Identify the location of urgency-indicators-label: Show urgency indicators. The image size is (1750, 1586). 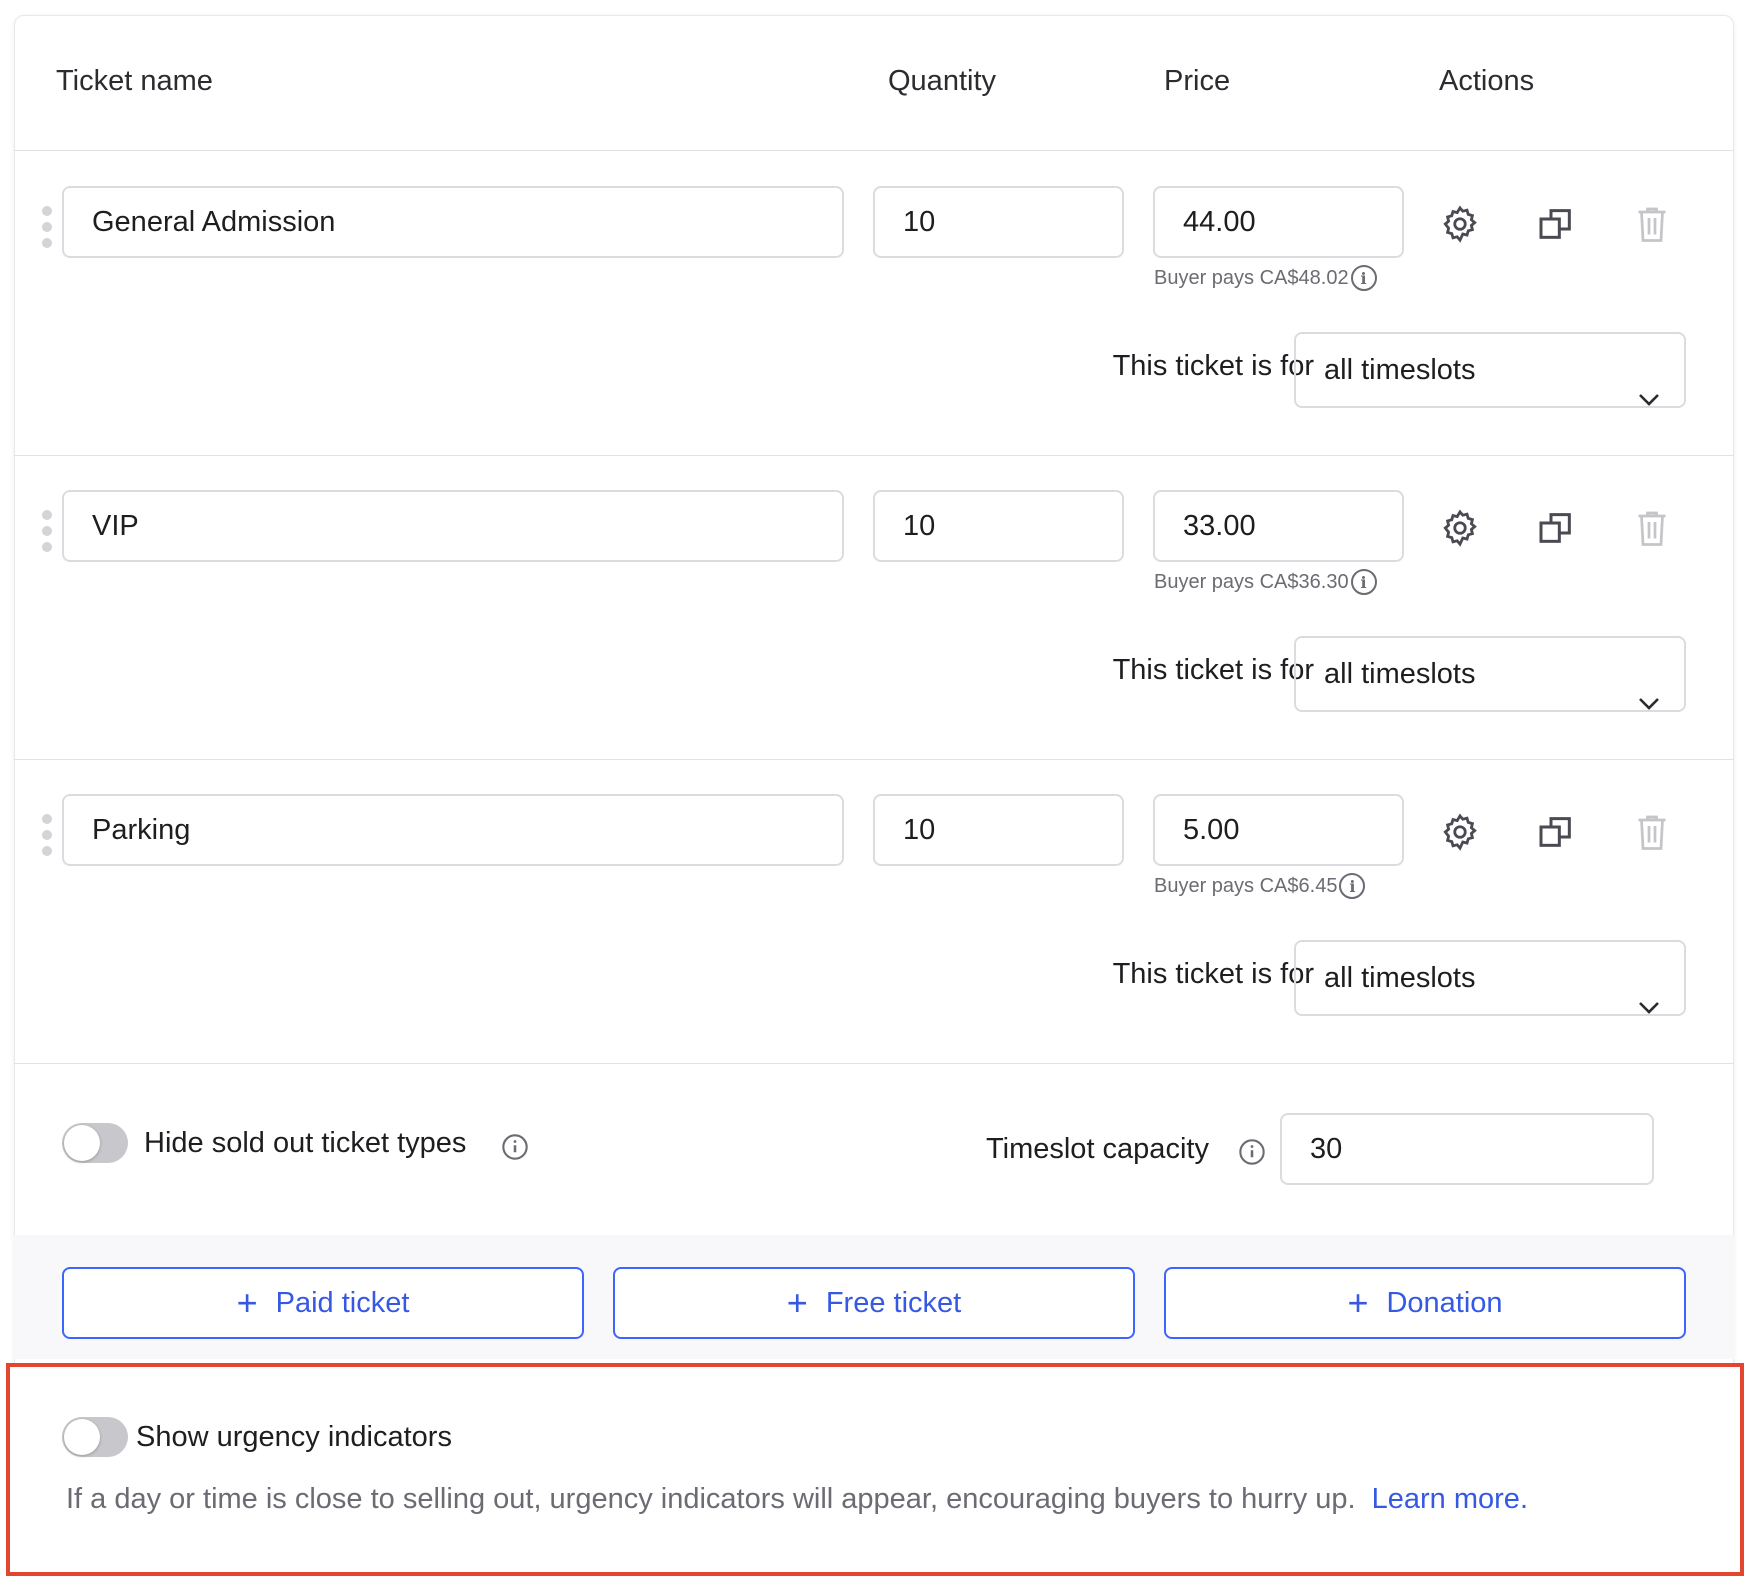
(294, 1437).